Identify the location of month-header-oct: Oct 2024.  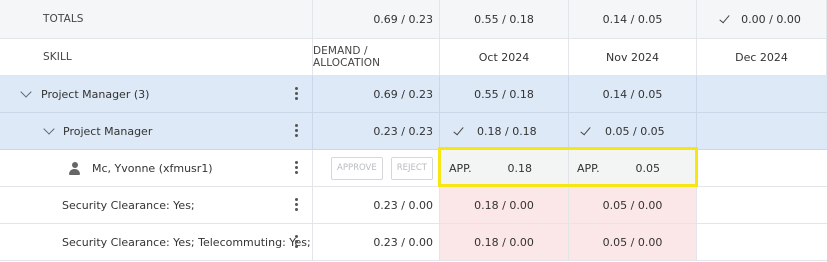
(504, 57).